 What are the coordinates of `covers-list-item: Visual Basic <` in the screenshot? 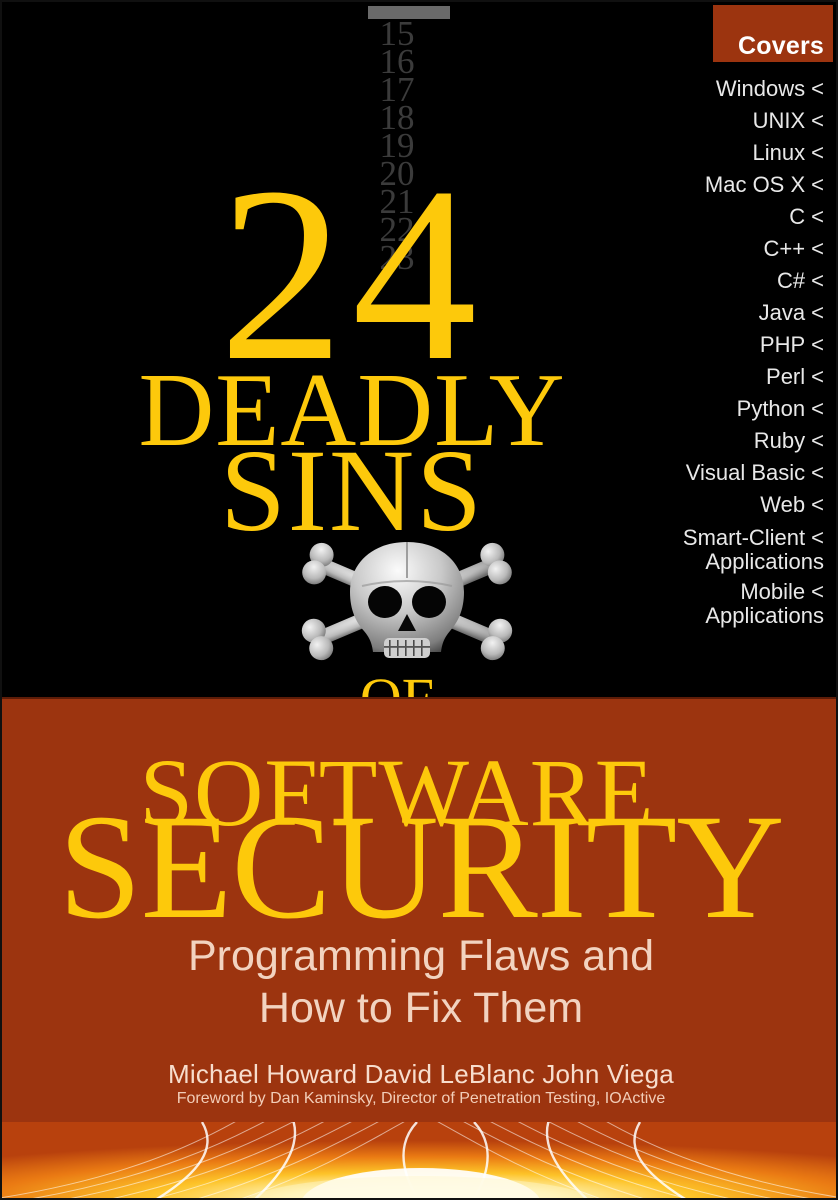 It's located at (709, 478).